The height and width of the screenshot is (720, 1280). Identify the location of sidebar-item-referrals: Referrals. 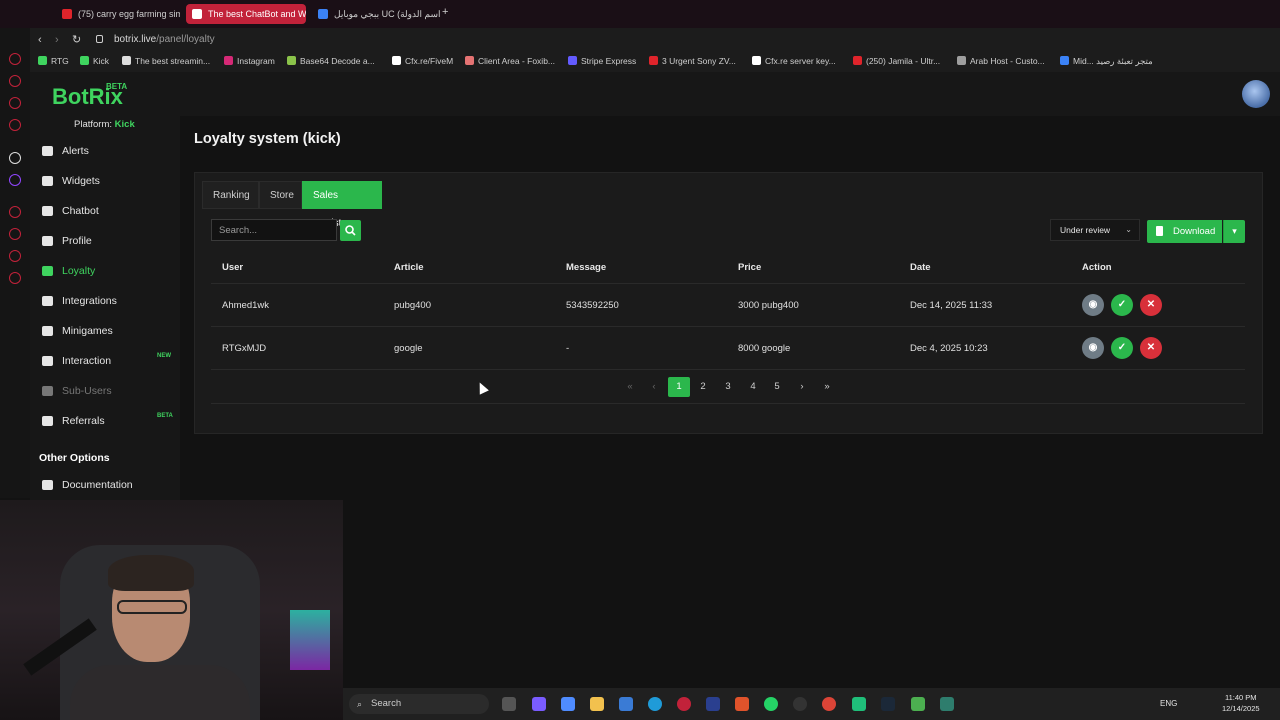
(72, 421).